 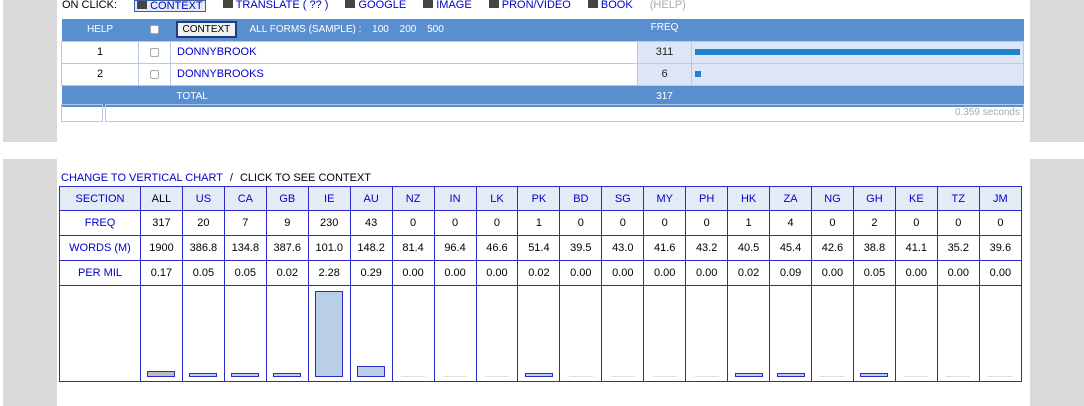 What do you see at coordinates (245, 198) in the screenshot?
I see `section-cell-ca: CA` at bounding box center [245, 198].